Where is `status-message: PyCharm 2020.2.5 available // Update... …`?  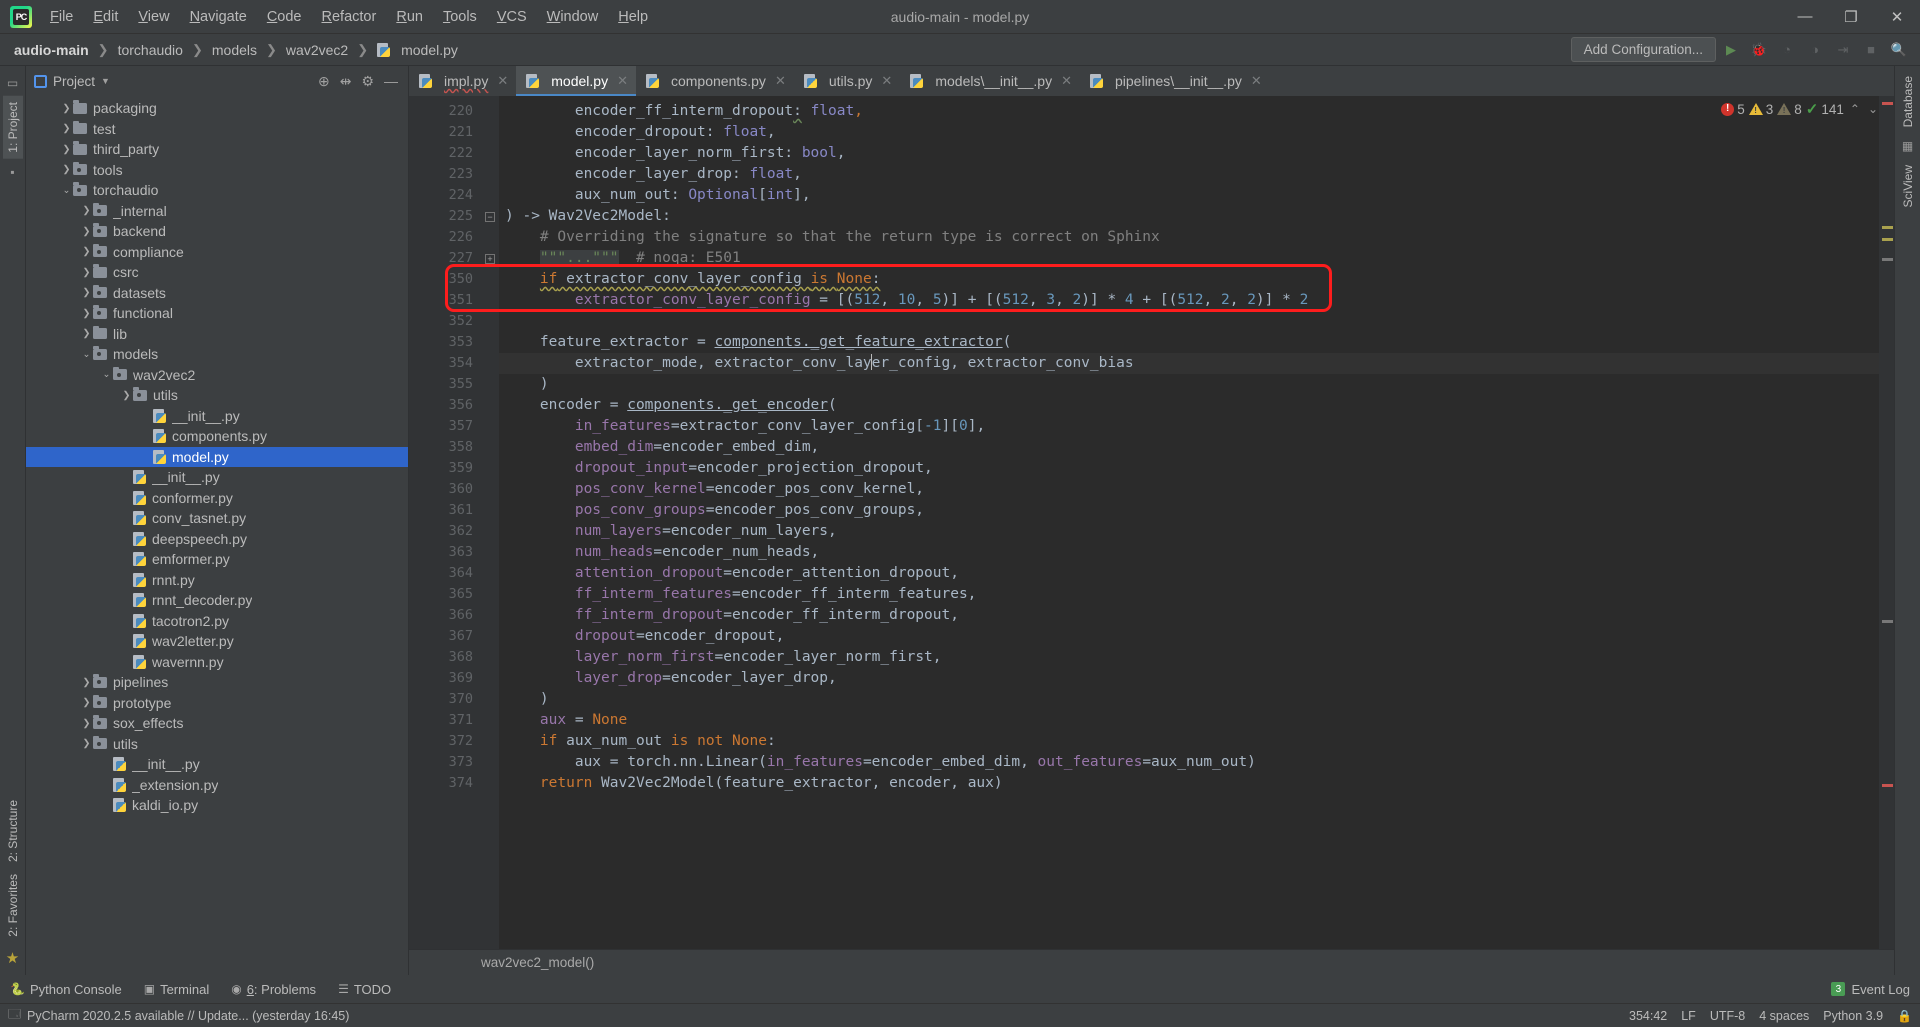
status-message: PyCharm 2020.2.5 available // Update... … is located at coordinates (188, 1016).